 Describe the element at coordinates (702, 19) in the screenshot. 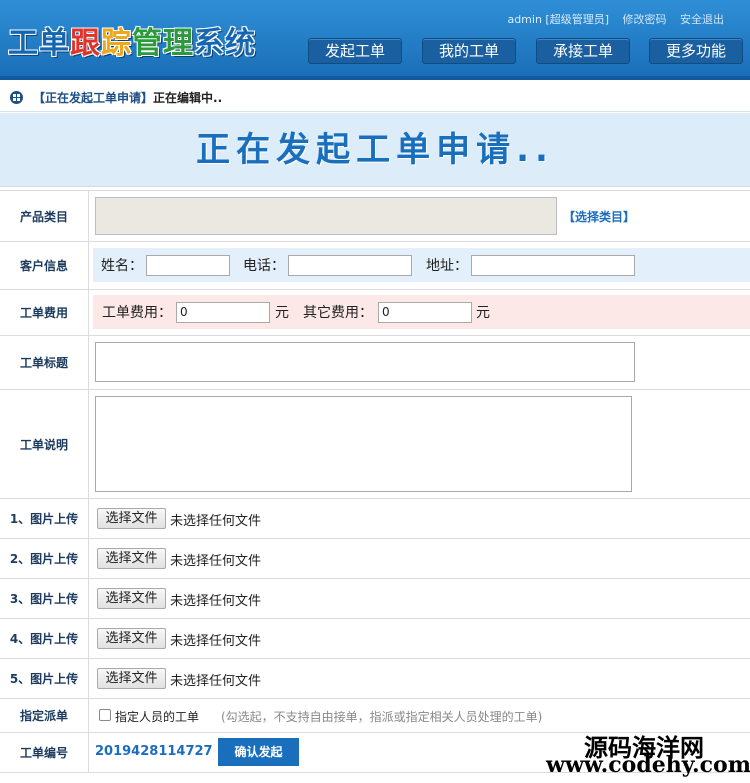

I see `logout-link: 安全退出` at that location.